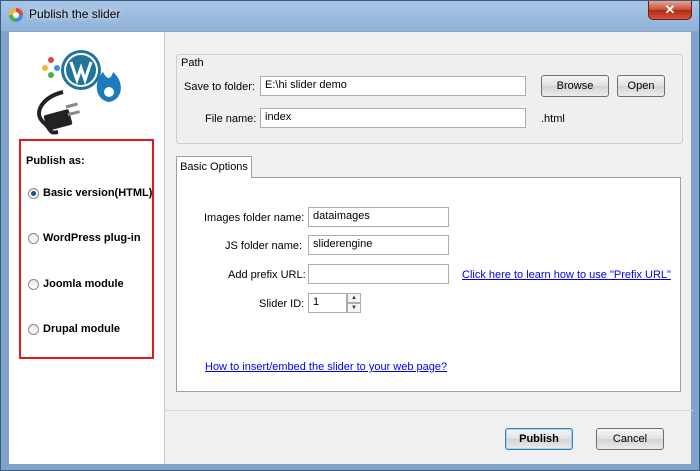 This screenshot has height=471, width=700. What do you see at coordinates (393, 118) in the screenshot?
I see `file-name-input: index` at bounding box center [393, 118].